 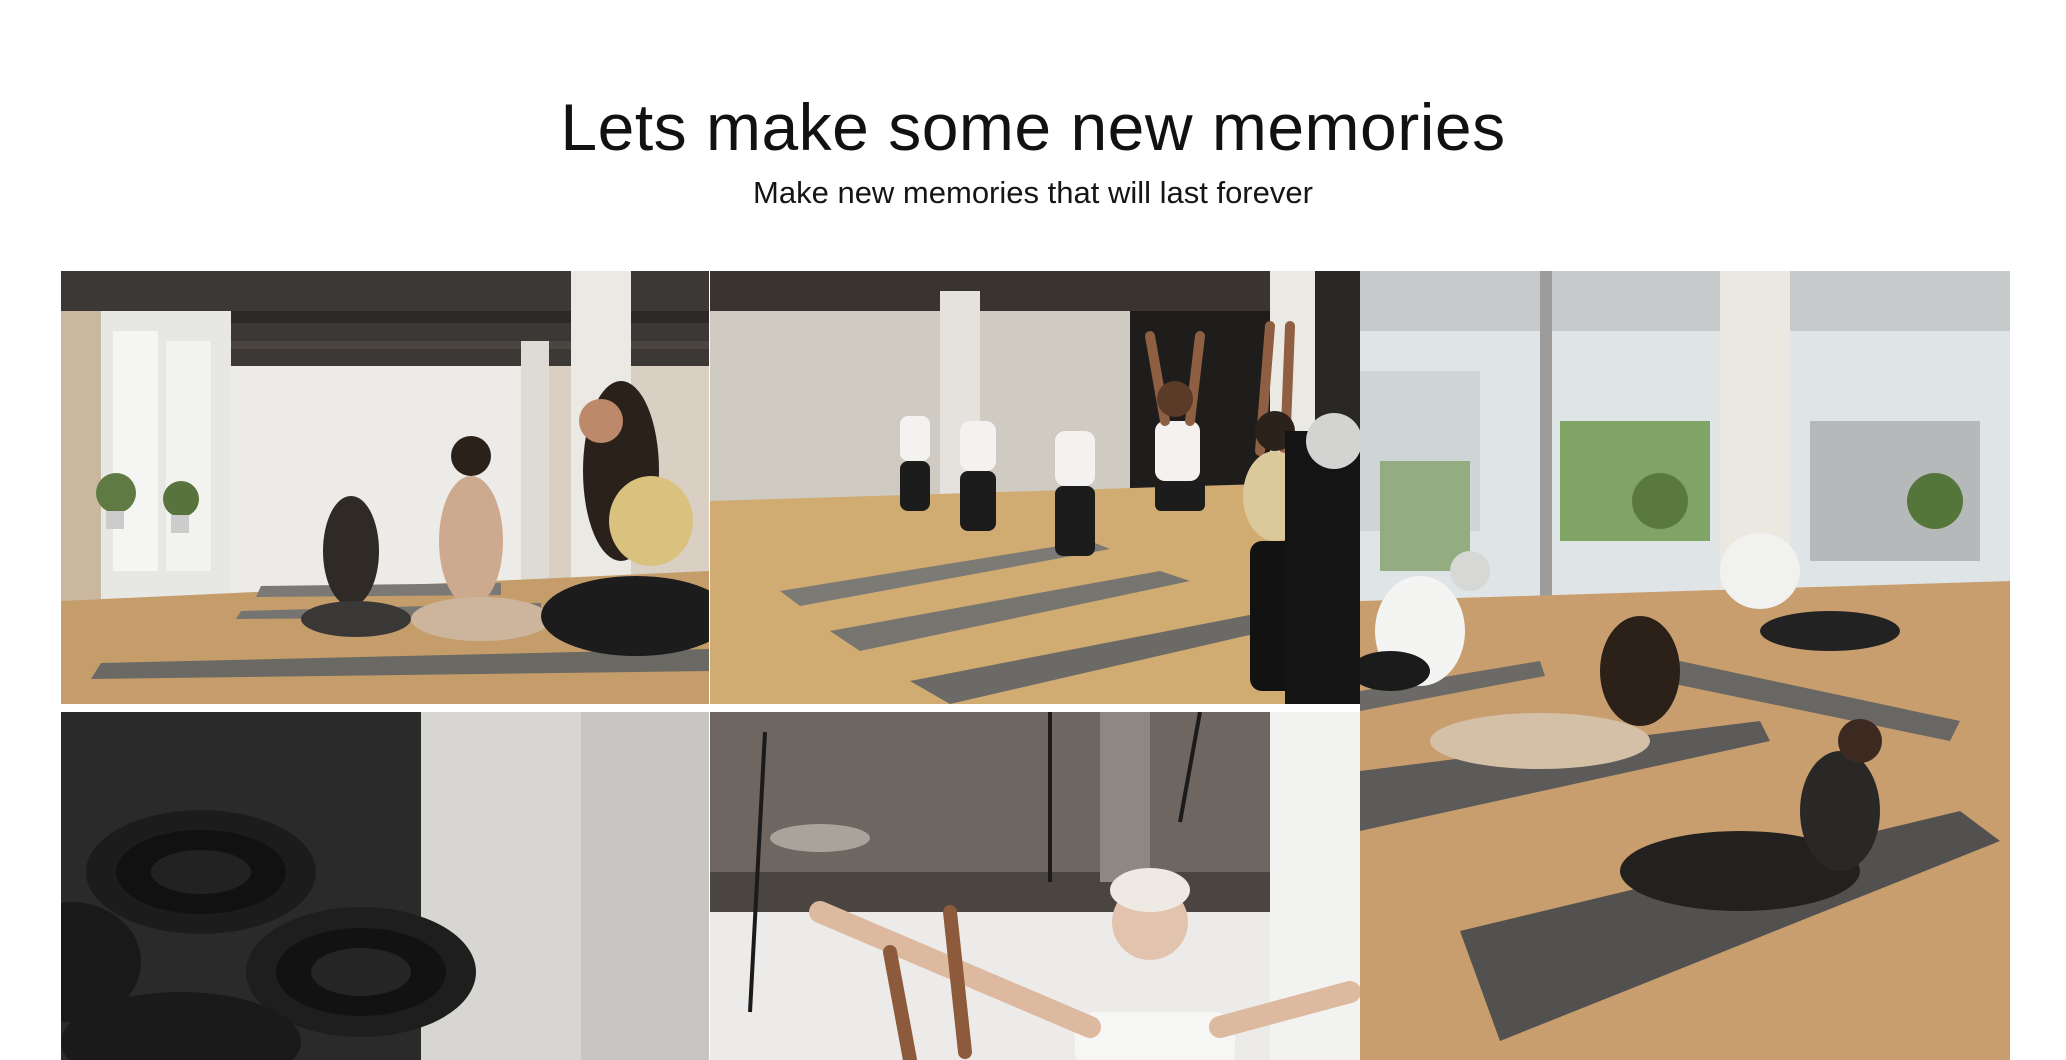 I want to click on photo-tile-rolled-mats, so click(x=385, y=886).